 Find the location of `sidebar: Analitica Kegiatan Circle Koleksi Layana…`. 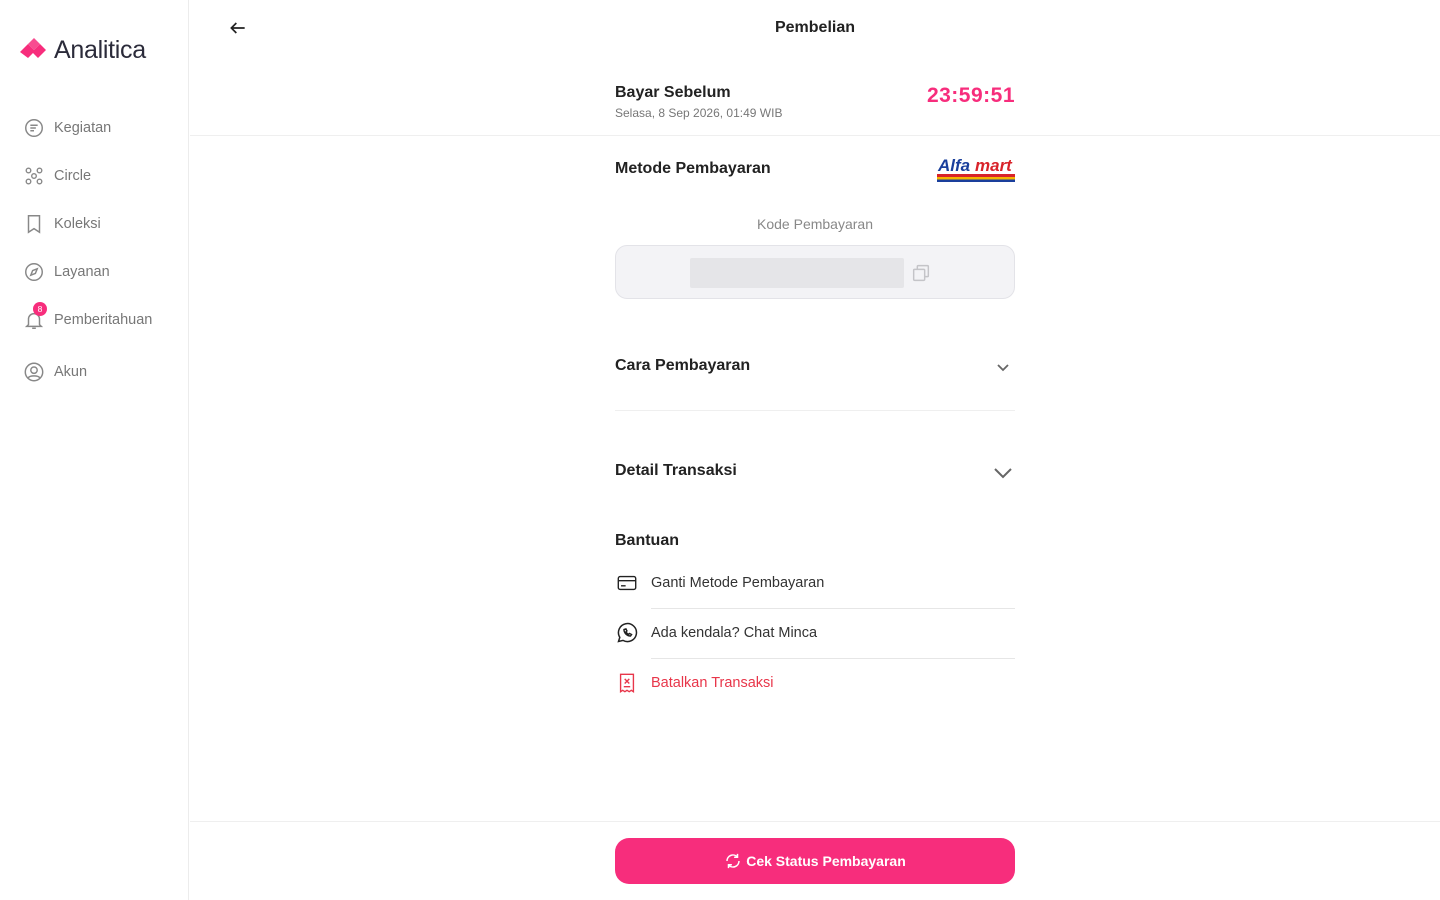

sidebar: Analitica Kegiatan Circle Koleksi Layana… is located at coordinates (94, 450).